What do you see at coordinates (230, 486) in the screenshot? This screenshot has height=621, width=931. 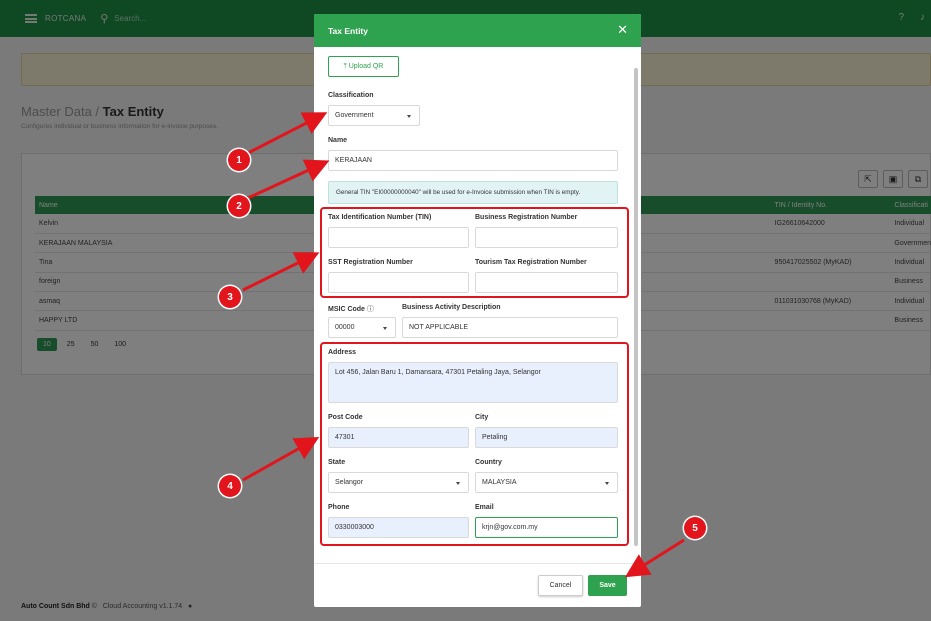 I see `annotation-badge-4: 4` at bounding box center [230, 486].